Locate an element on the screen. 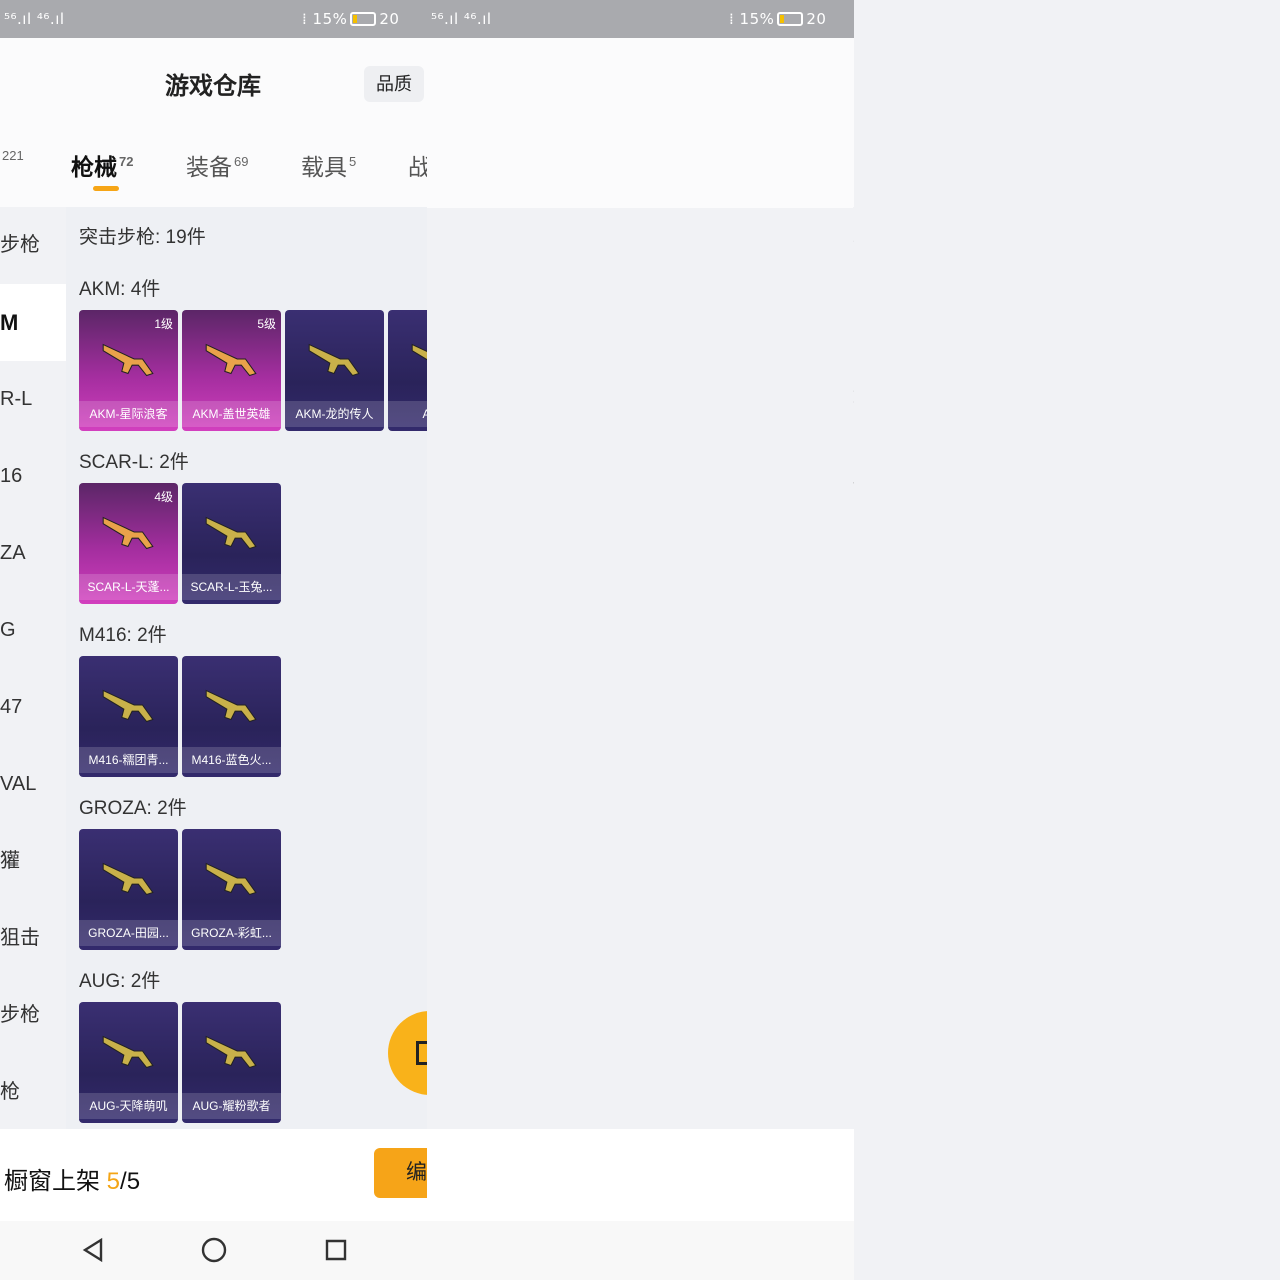  home-icon is located at coordinates (214, 1250).